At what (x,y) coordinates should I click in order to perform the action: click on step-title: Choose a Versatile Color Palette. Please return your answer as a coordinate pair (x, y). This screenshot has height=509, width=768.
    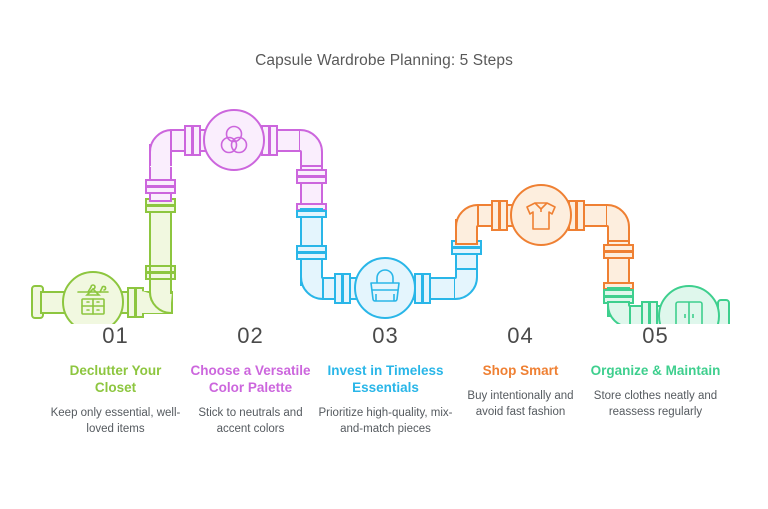
    Looking at the image, I should click on (250, 379).